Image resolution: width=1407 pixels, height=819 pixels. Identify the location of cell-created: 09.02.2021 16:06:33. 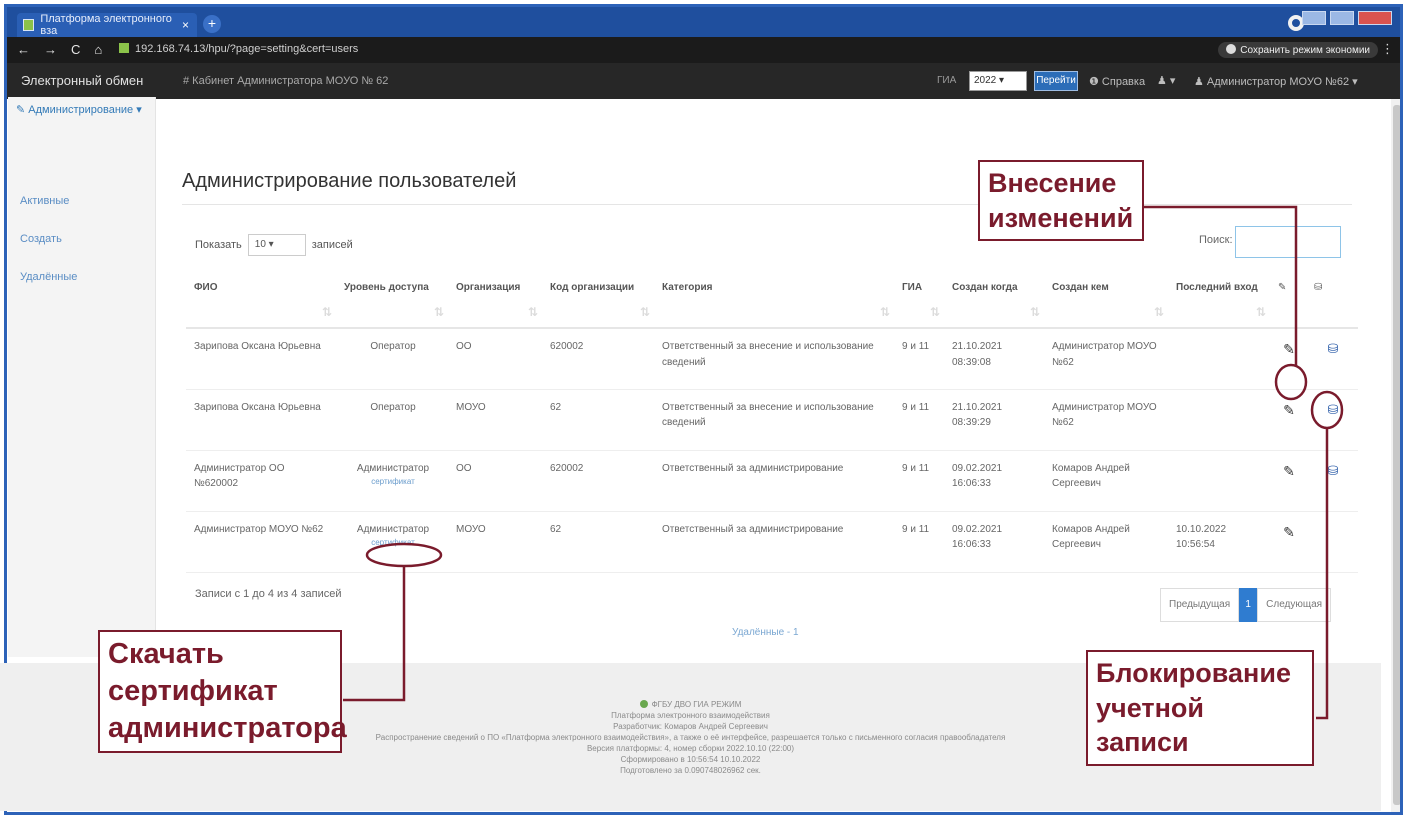
(994, 542).